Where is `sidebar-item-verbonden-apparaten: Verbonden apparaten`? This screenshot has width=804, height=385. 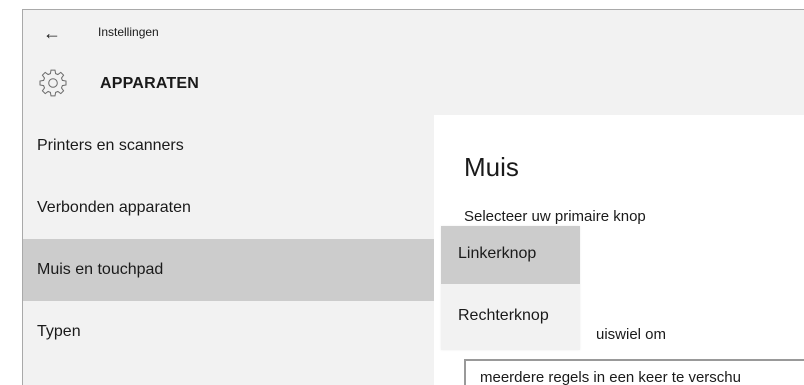
sidebar-item-verbonden-apparaten: Verbonden apparaten is located at coordinates (228, 208).